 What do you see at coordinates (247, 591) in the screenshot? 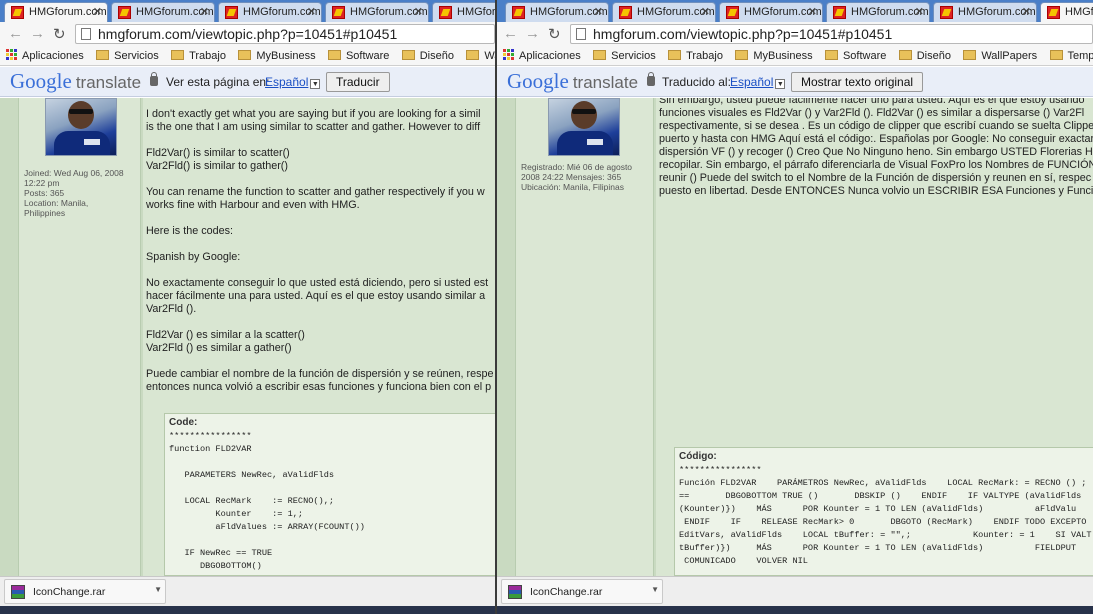
I see `download-bar: IconChange.rar ▼` at bounding box center [247, 591].